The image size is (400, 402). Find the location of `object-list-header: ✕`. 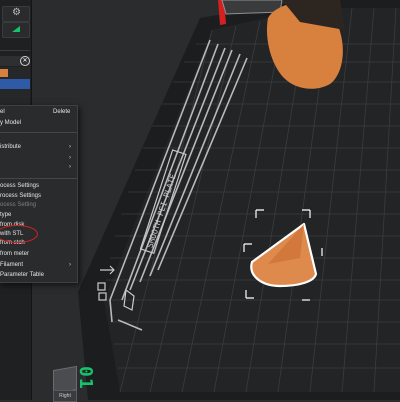

object-list-header: ✕ is located at coordinates (15, 61).